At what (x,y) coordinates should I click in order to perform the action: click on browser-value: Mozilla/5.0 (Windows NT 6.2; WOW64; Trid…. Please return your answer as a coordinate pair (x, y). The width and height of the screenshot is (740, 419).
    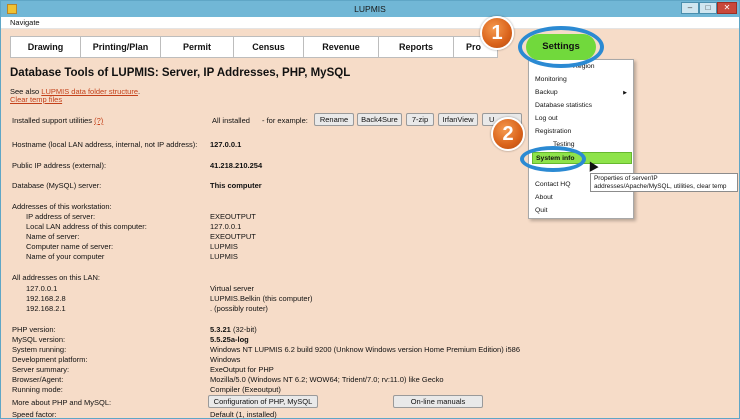
    Looking at the image, I should click on (327, 379).